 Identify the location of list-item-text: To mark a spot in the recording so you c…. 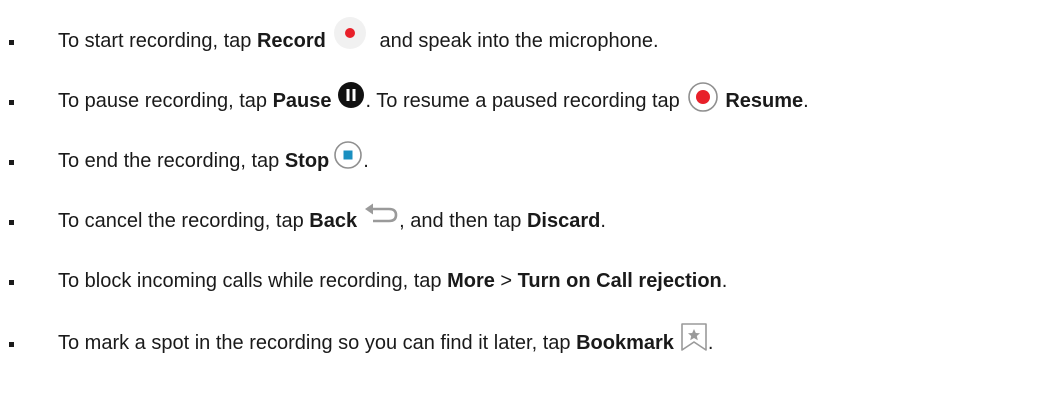
(386, 340).